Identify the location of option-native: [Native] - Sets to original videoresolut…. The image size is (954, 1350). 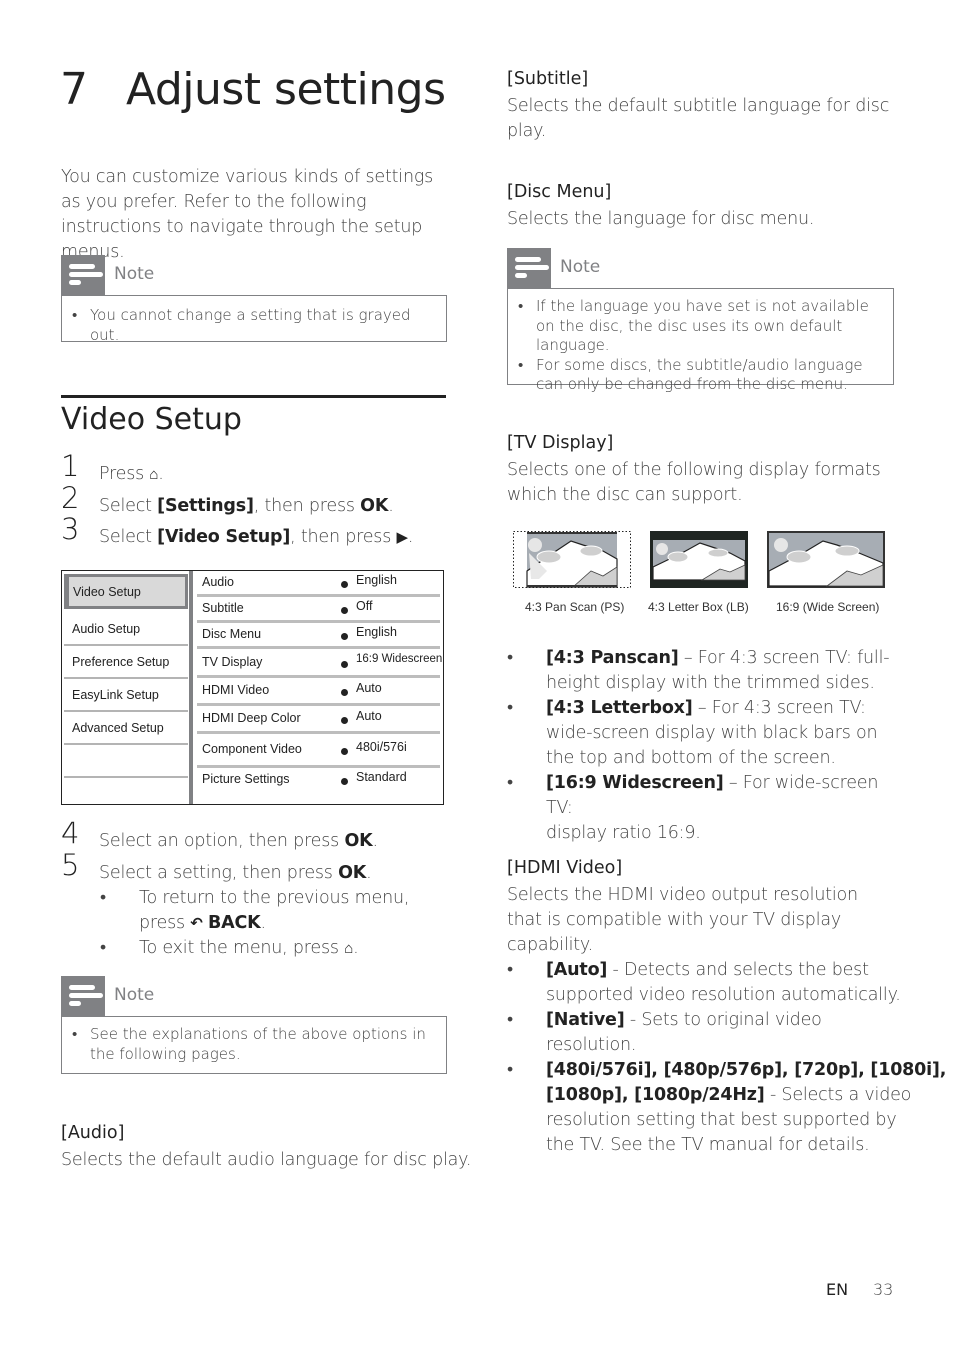
(707, 1033).